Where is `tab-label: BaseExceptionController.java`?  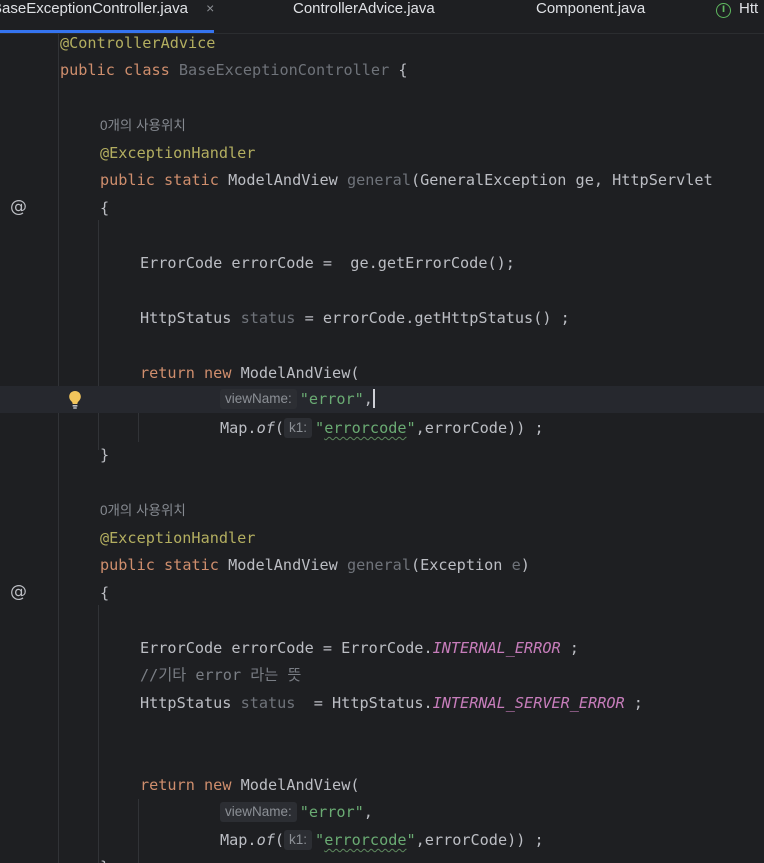 tab-label: BaseExceptionController.java is located at coordinates (94, 8).